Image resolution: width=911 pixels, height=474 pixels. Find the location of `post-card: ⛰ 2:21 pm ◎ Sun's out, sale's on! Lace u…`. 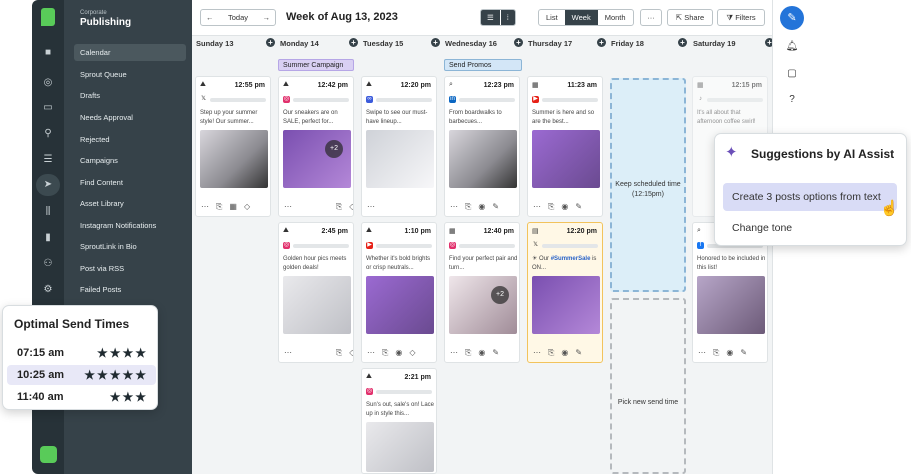

post-card: ⛰ 2:21 pm ◎ Sun's out, sale's on! Lace u… is located at coordinates (399, 421).